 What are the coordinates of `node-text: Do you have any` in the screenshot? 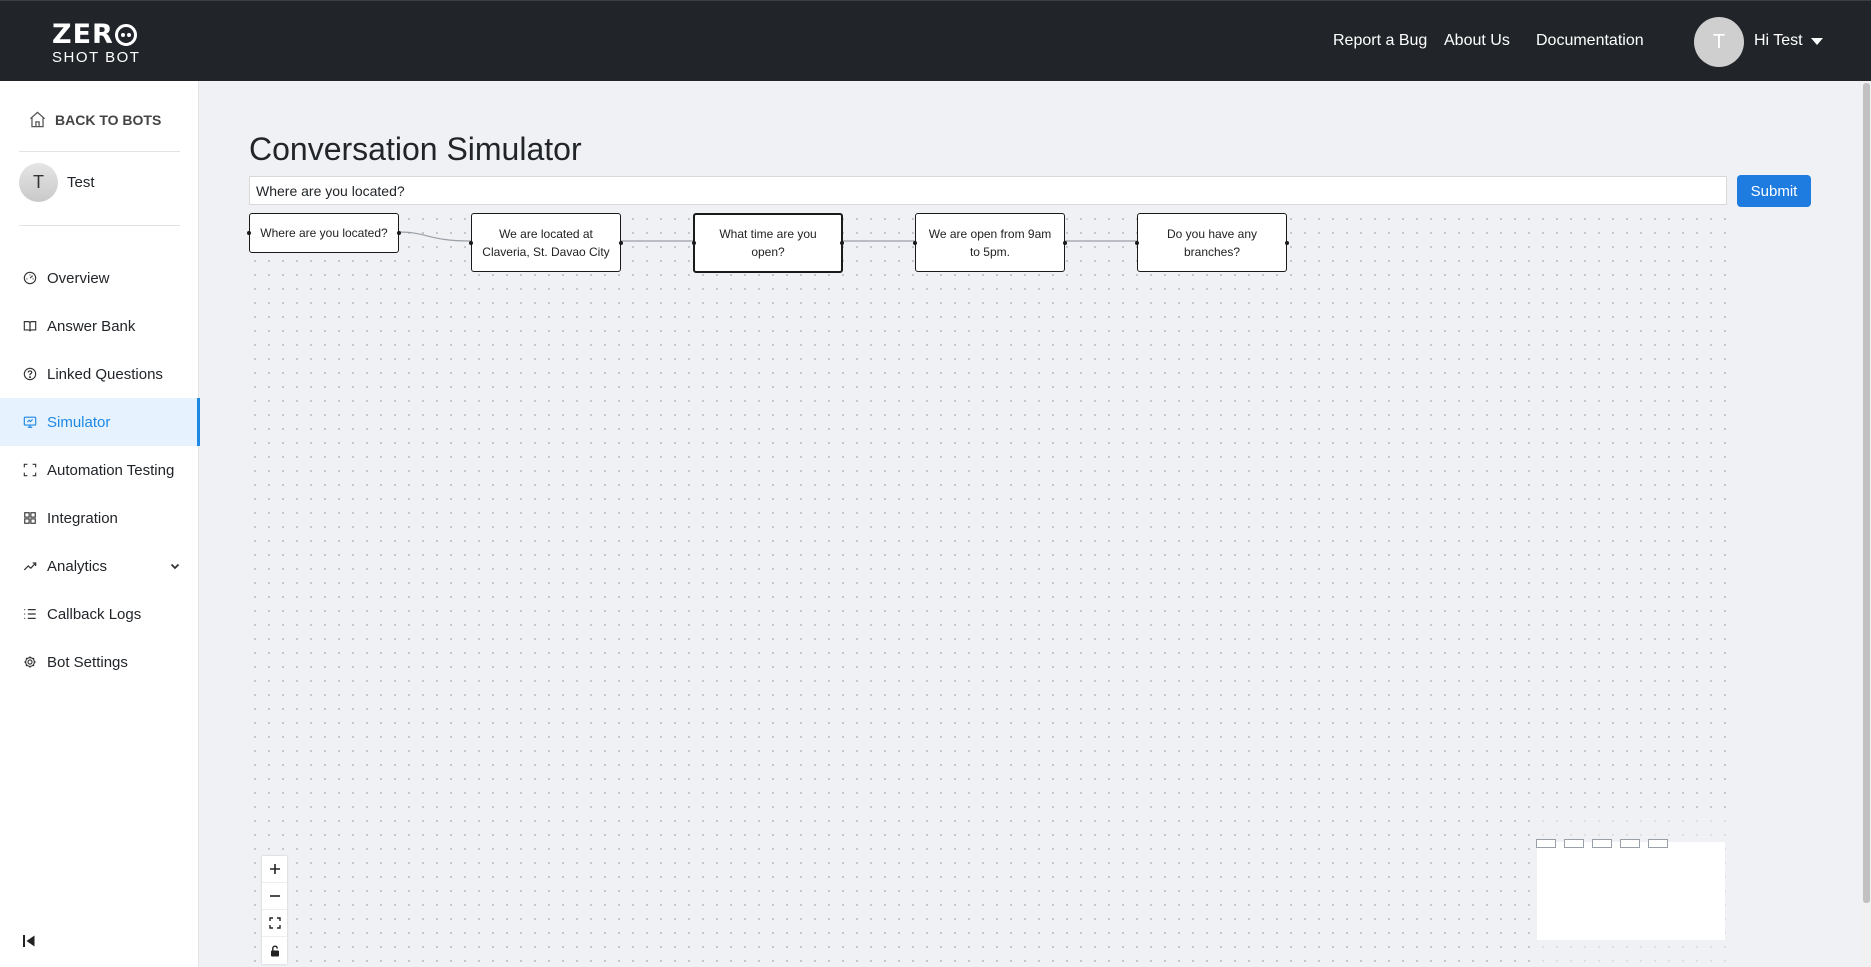 It's located at (1212, 233).